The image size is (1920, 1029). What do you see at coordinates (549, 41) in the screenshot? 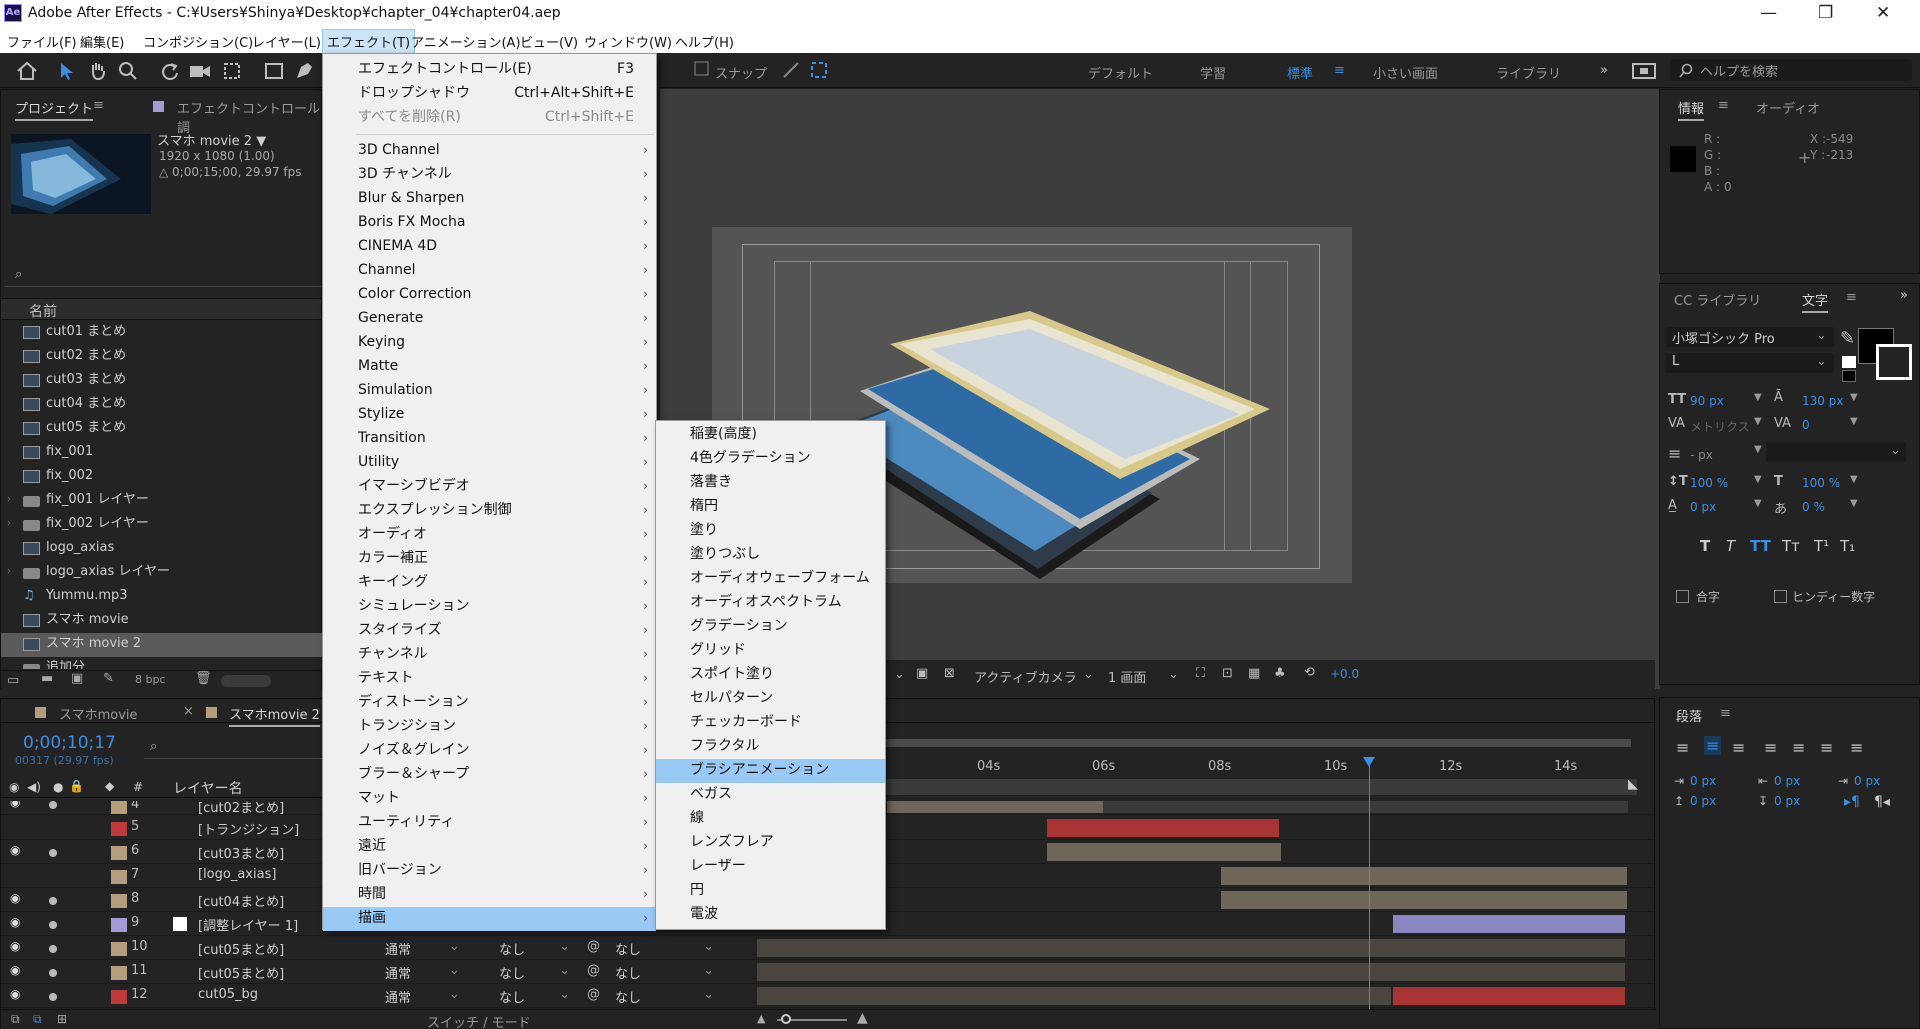
I see `menu-view: ビュー(V)` at bounding box center [549, 41].